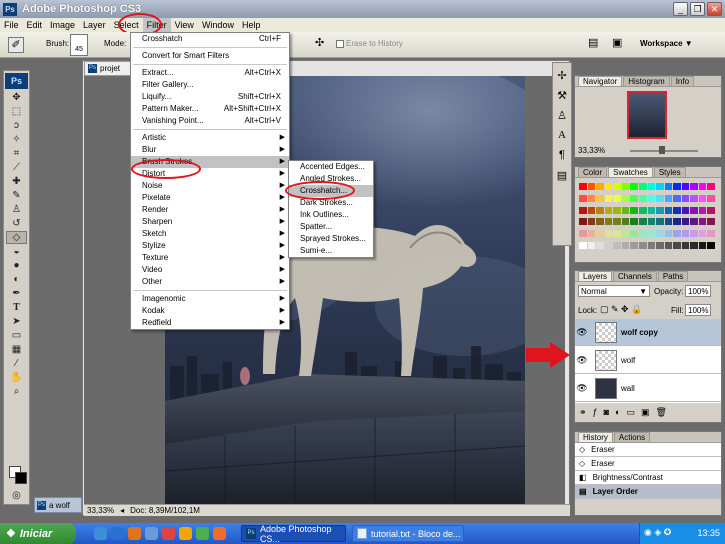 The height and width of the screenshot is (544, 725). Describe the element at coordinates (714, 9) in the screenshot. I see `close-button: ✕` at that location.